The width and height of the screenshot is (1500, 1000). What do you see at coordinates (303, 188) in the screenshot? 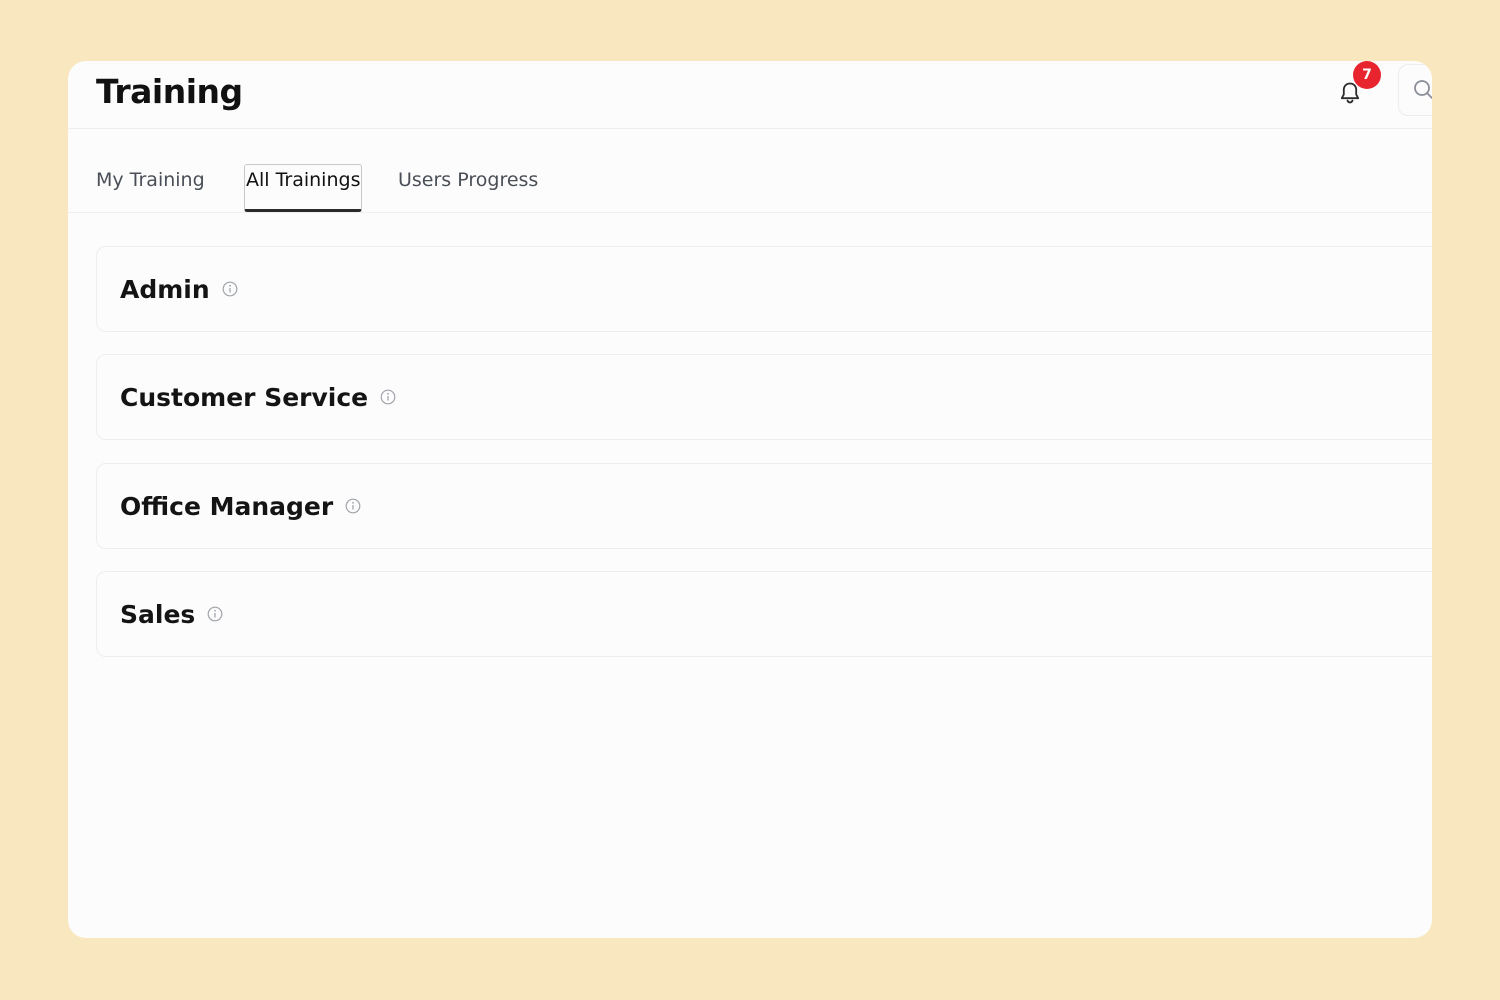
I see `tab-all-trainings: All Trainings` at bounding box center [303, 188].